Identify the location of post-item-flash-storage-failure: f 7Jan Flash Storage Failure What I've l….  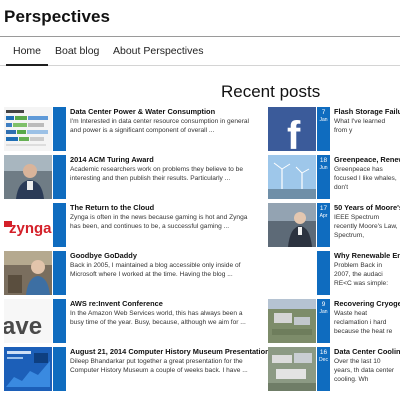
(334, 129).